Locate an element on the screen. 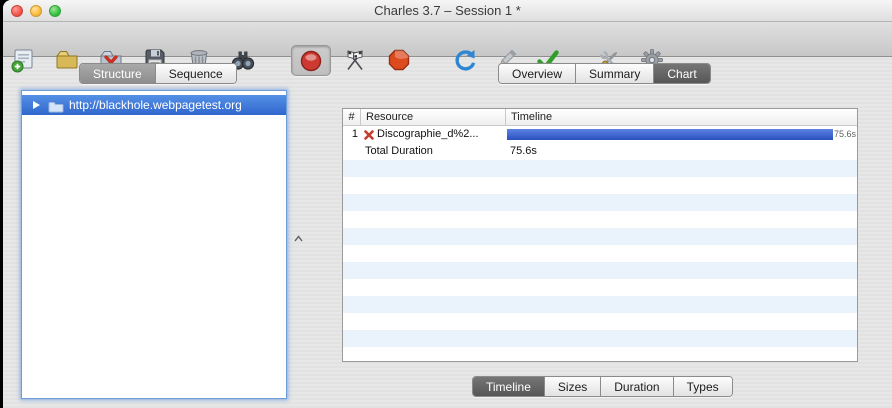 The width and height of the screenshot is (892, 408). record-icon is located at coordinates (311, 61).